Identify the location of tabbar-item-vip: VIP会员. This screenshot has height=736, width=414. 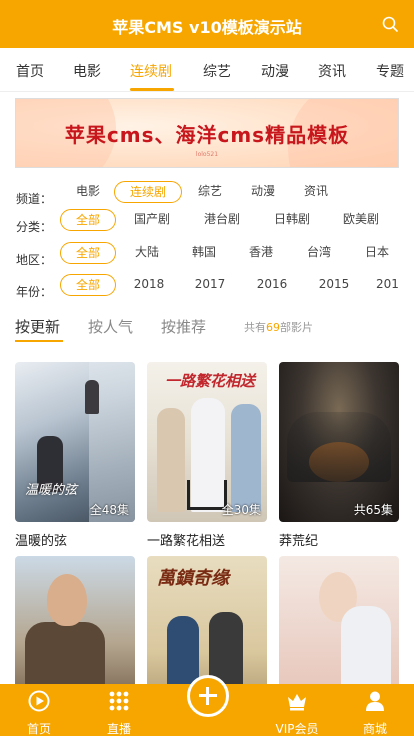
(297, 710).